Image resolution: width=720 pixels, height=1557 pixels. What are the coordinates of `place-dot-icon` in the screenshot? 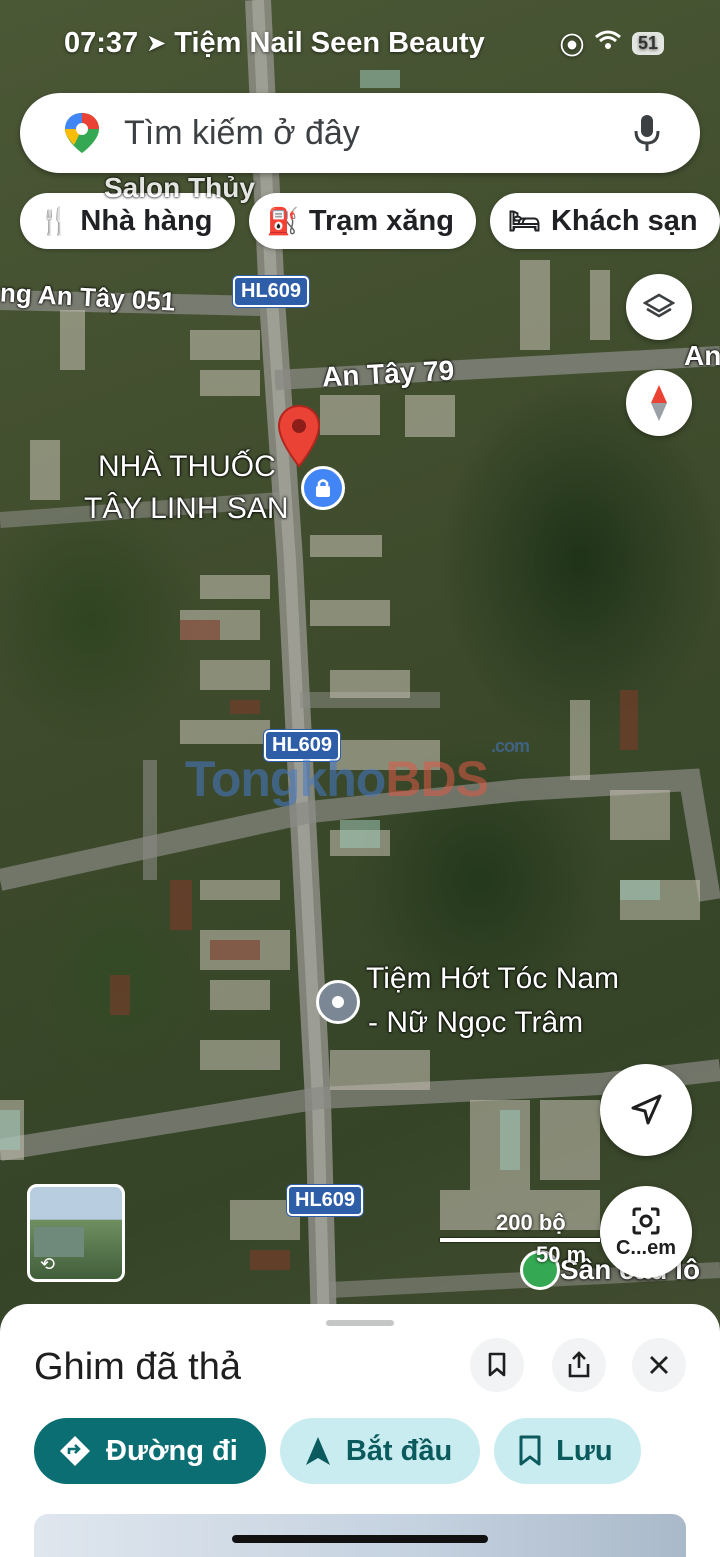 It's located at (338, 1002).